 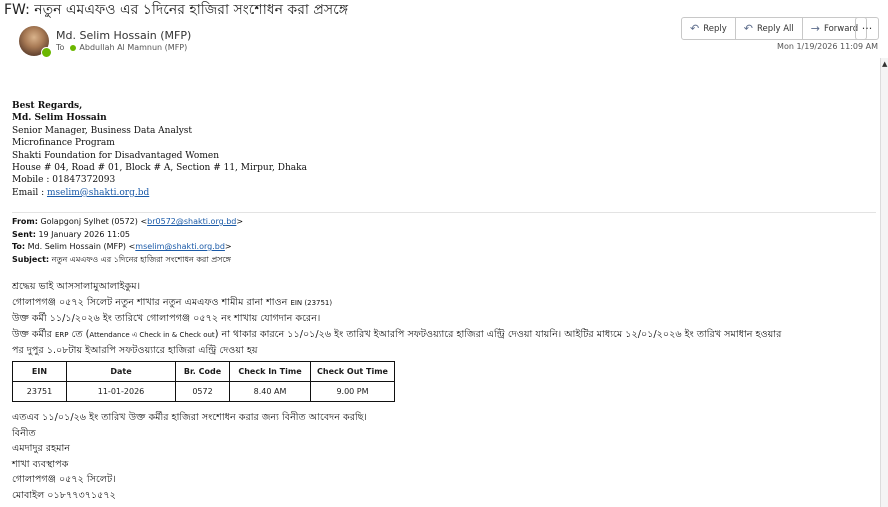 I want to click on forward-label: Forward, so click(x=841, y=28).